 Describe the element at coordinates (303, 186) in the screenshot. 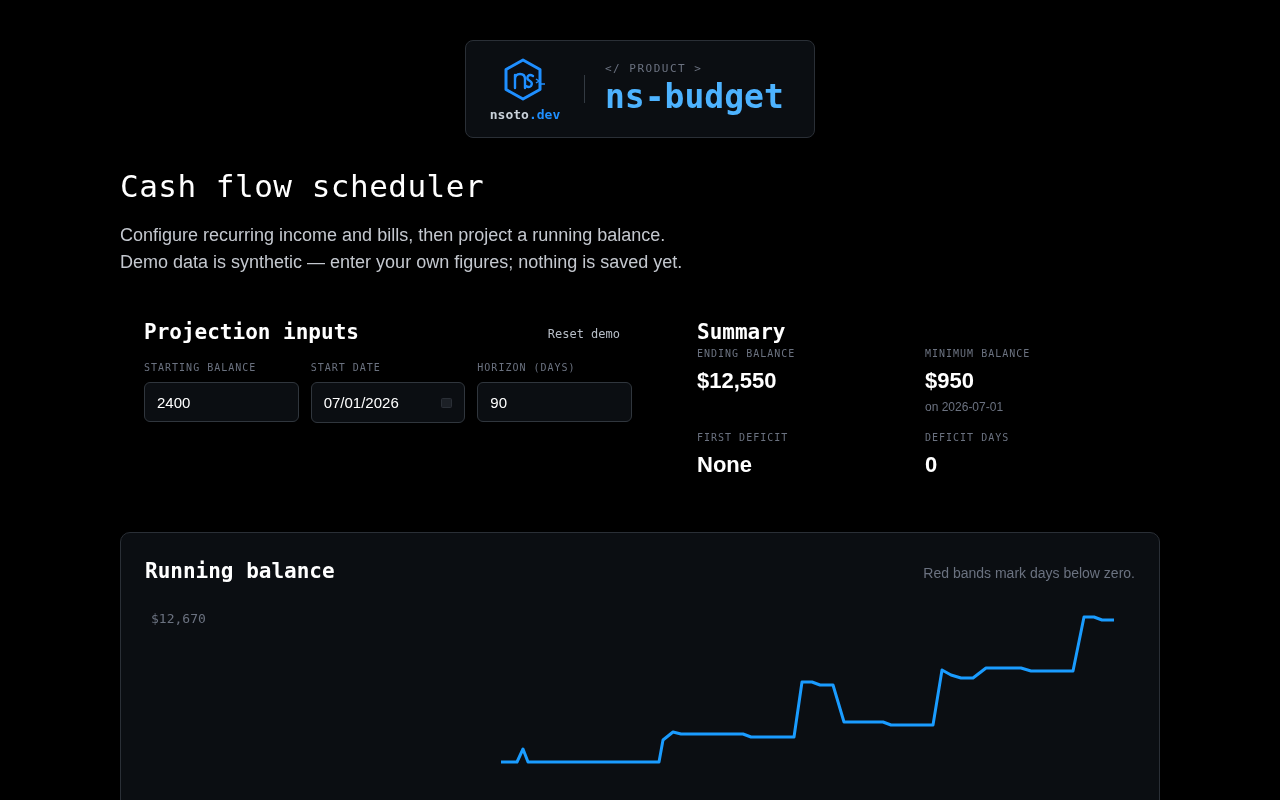

I see `page-title: Cash flow scheduler` at that location.